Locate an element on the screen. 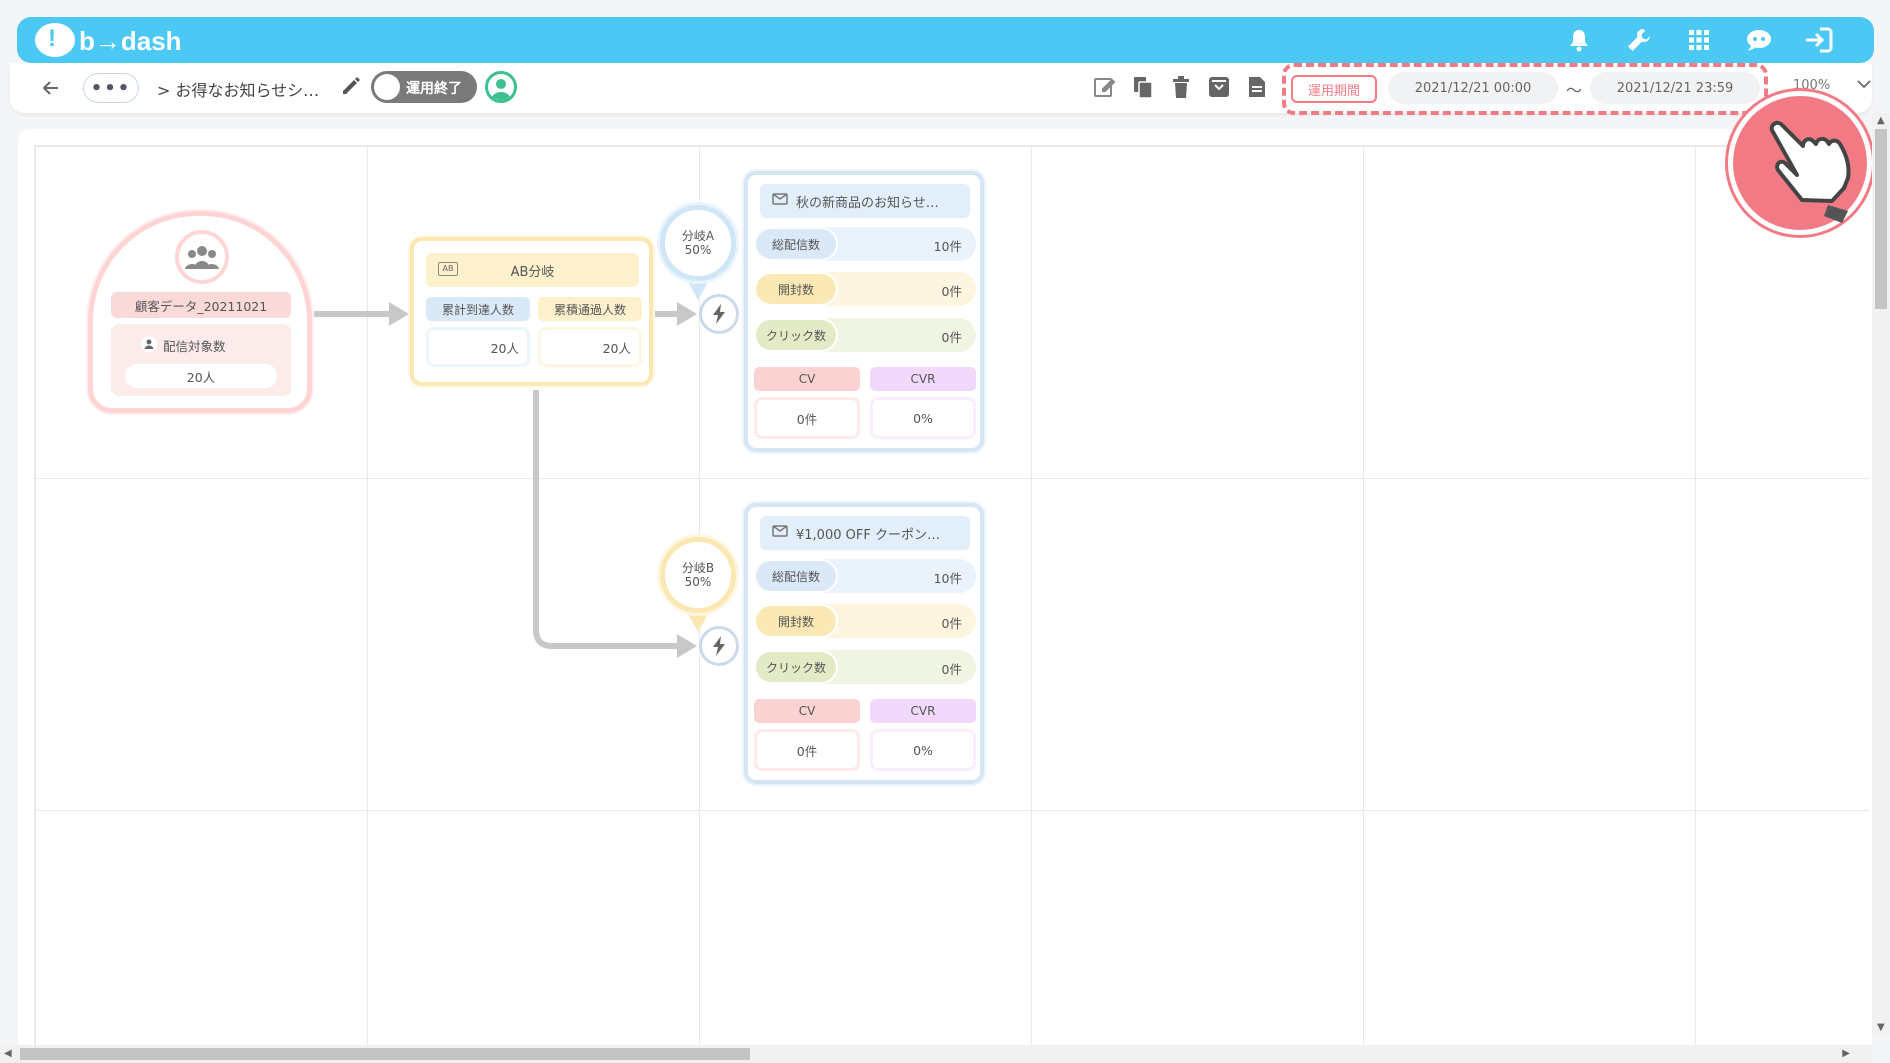 The height and width of the screenshot is (1063, 1890). branch-b-name: 分岐B is located at coordinates (698, 568).